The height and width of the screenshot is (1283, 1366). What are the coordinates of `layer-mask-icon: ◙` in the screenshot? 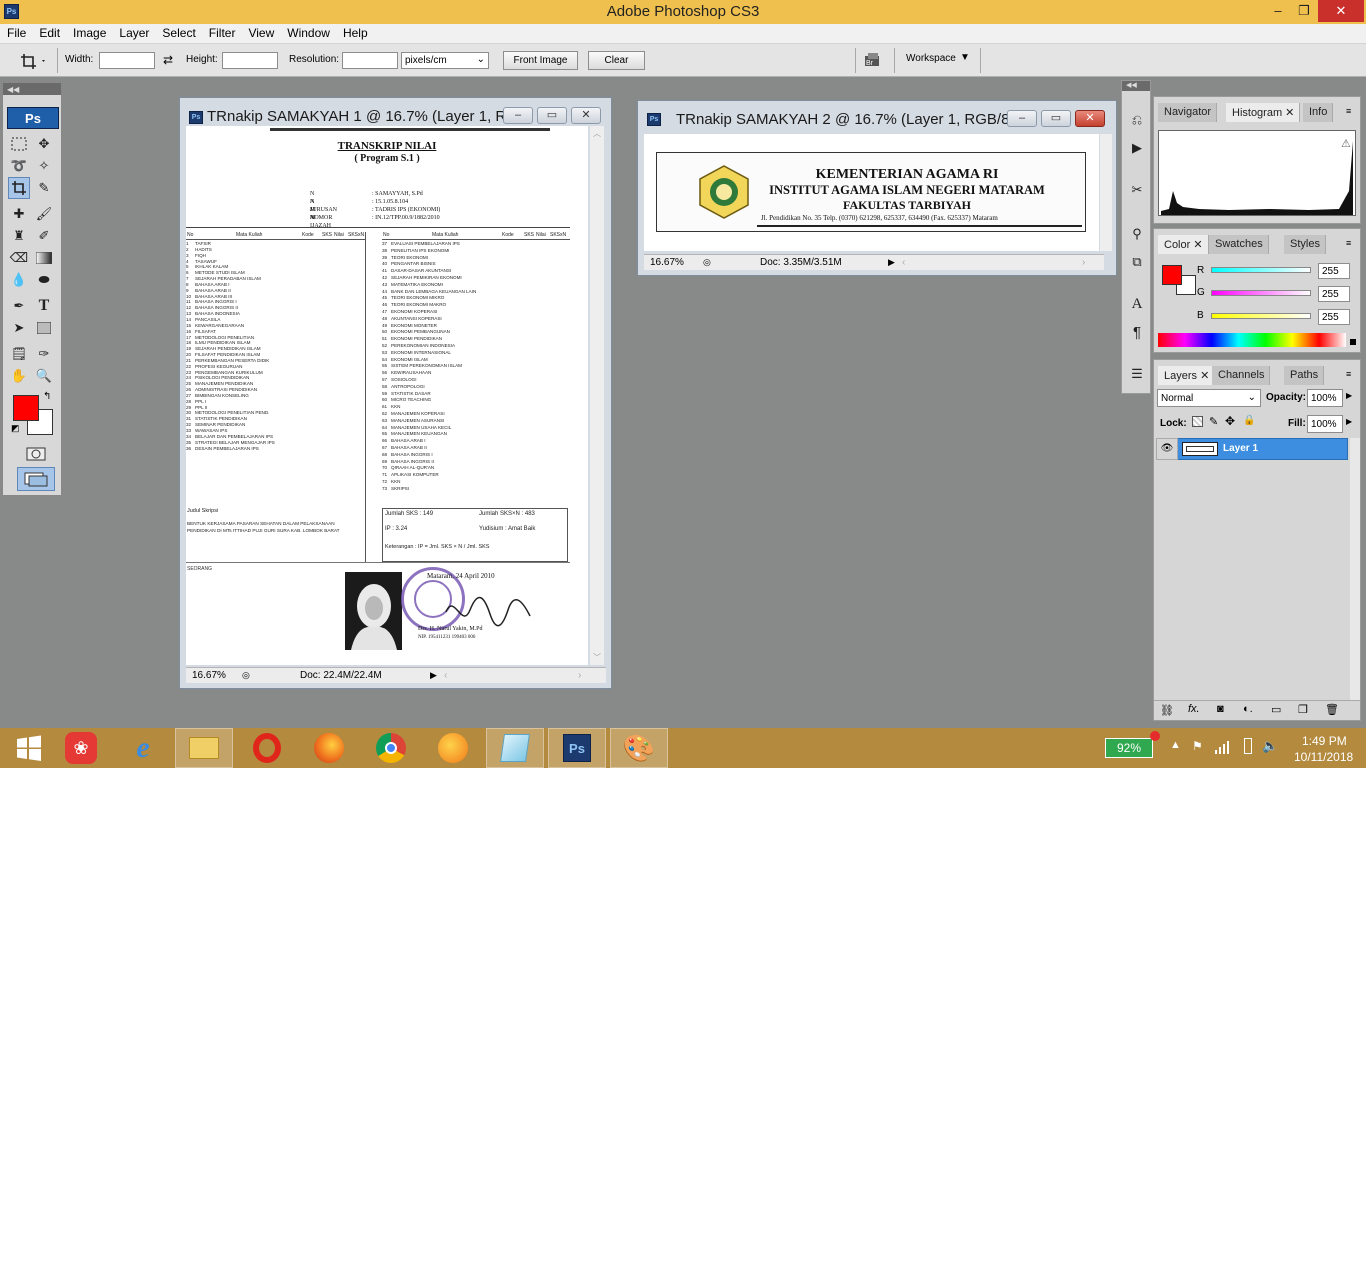 It's located at (1220, 709).